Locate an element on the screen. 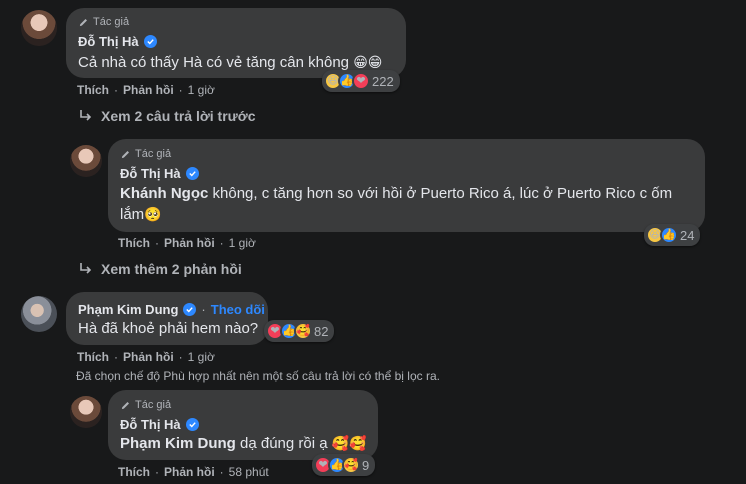  see-previous-label: Xem 2 câu trả lời trước is located at coordinates (178, 116).